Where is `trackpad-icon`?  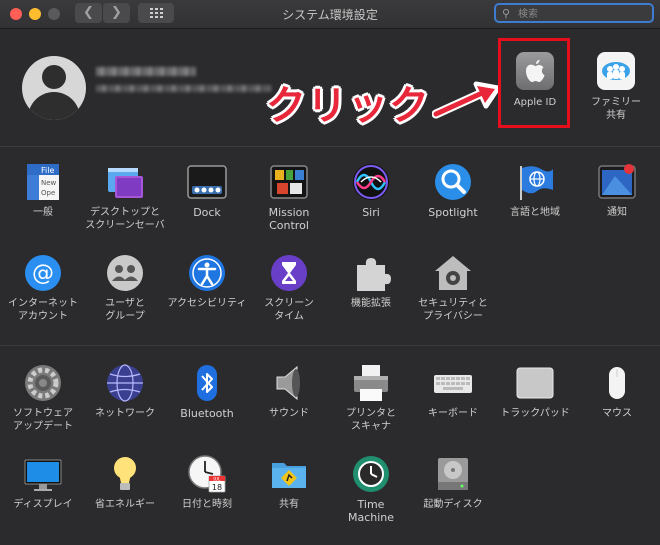
trackpad-icon is located at coordinates (535, 383).